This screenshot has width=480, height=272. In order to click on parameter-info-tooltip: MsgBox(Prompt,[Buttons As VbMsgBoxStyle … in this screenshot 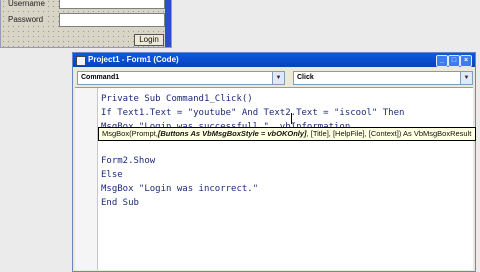, I will do `click(287, 134)`.